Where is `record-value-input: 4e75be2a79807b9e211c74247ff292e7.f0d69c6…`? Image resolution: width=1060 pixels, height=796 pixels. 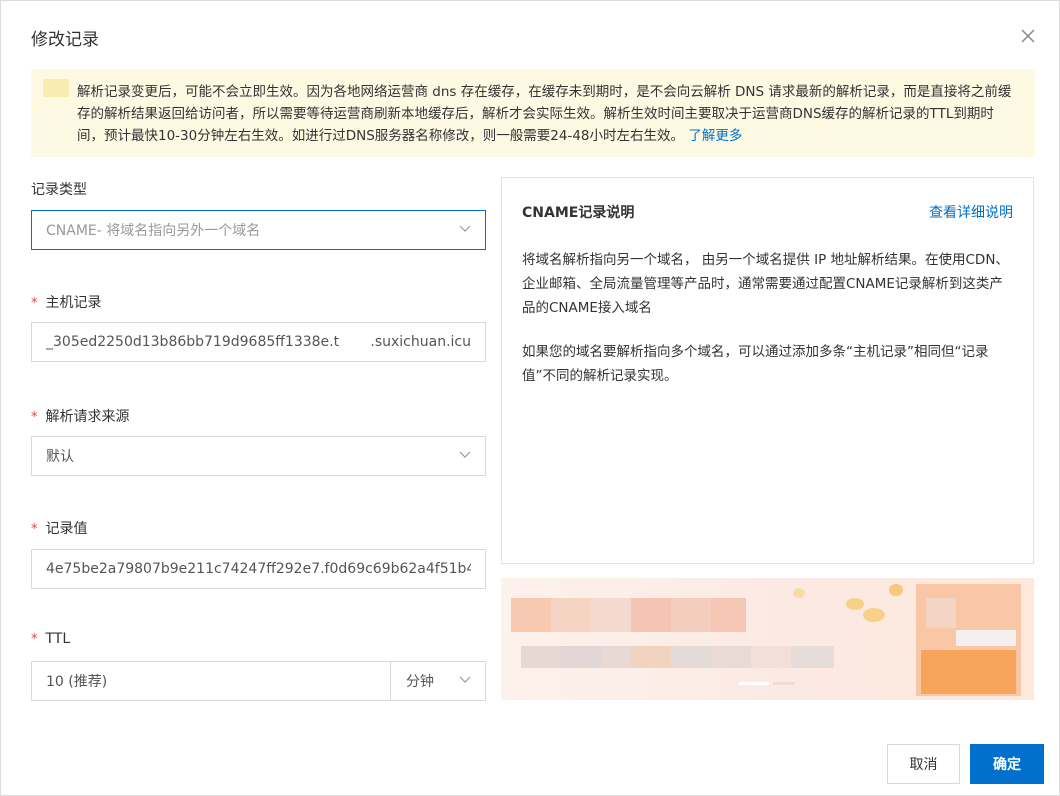 record-value-input: 4e75be2a79807b9e211c74247ff292e7.f0d69c6… is located at coordinates (258, 569).